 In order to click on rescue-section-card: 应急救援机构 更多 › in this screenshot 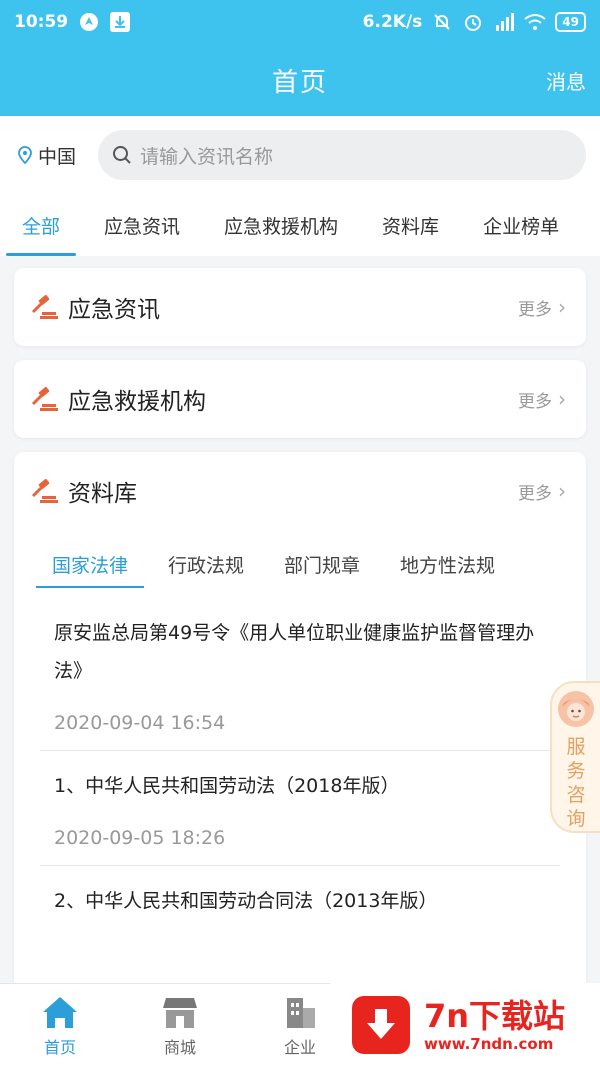, I will do `click(300, 399)`.